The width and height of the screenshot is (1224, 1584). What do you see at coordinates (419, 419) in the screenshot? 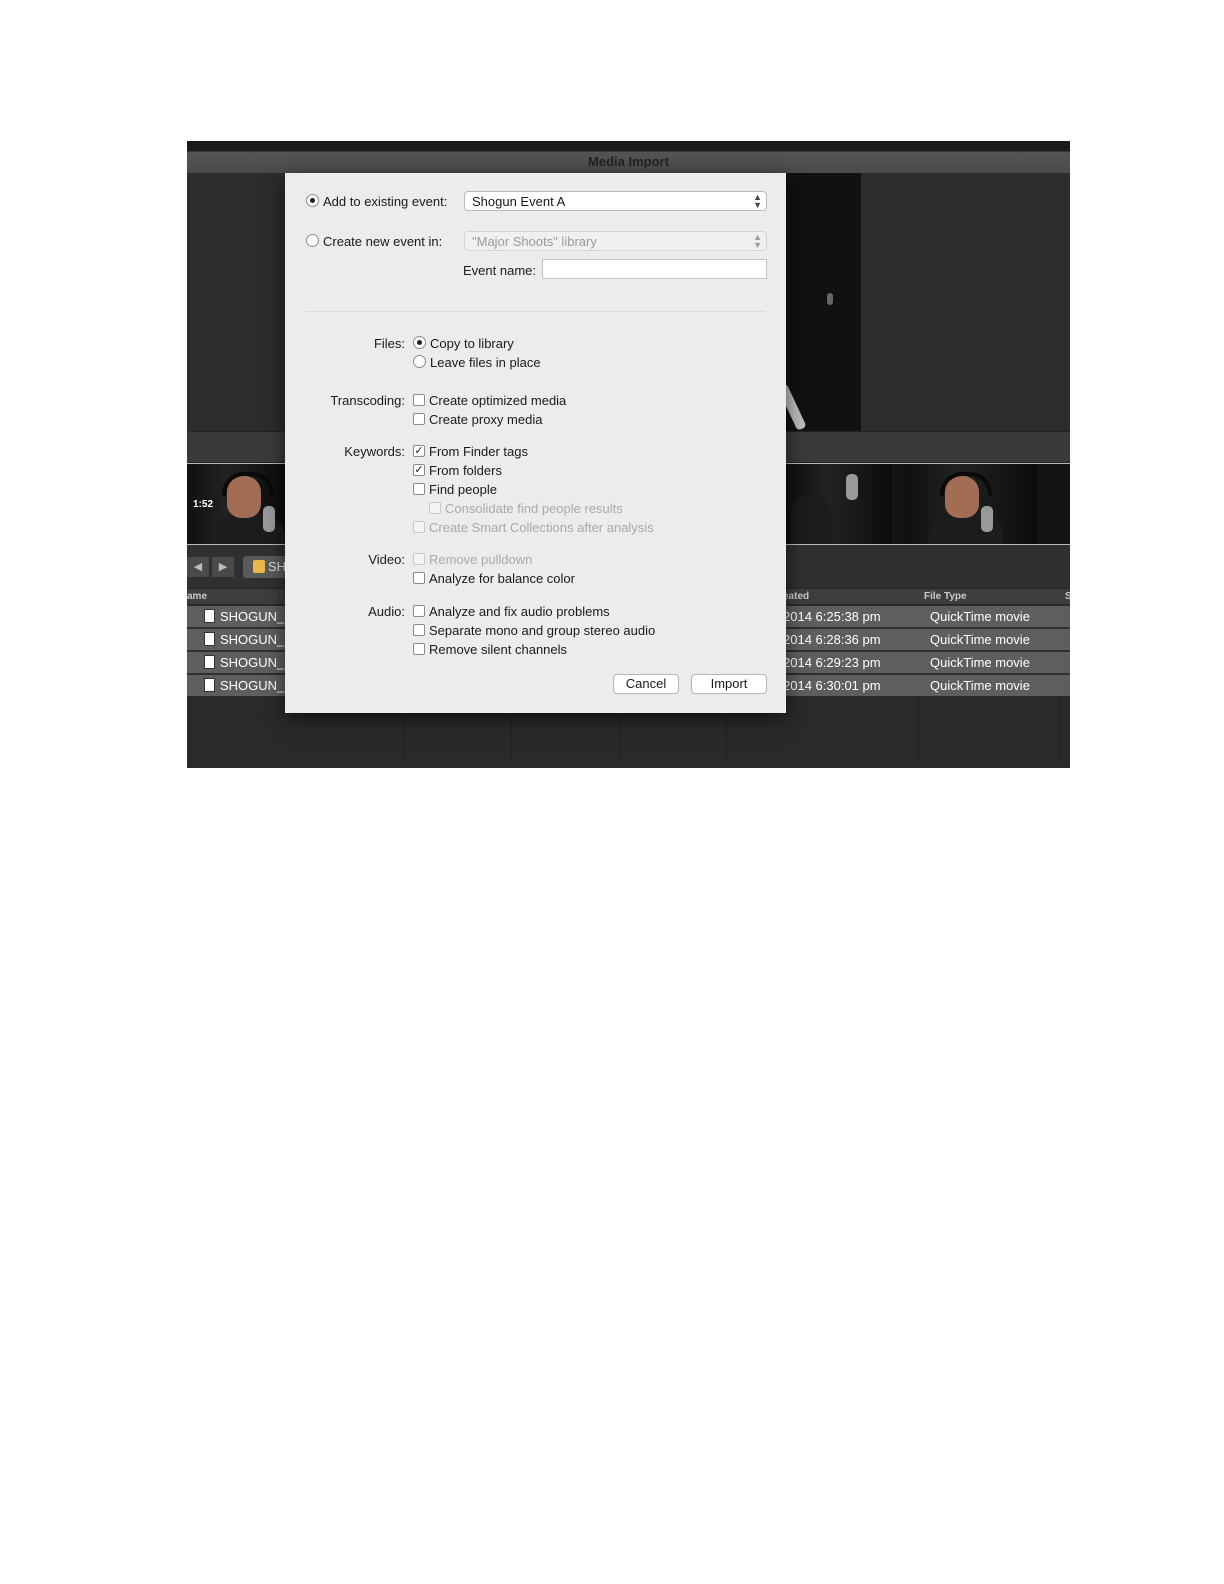
I see `proxy-media-checkbox` at bounding box center [419, 419].